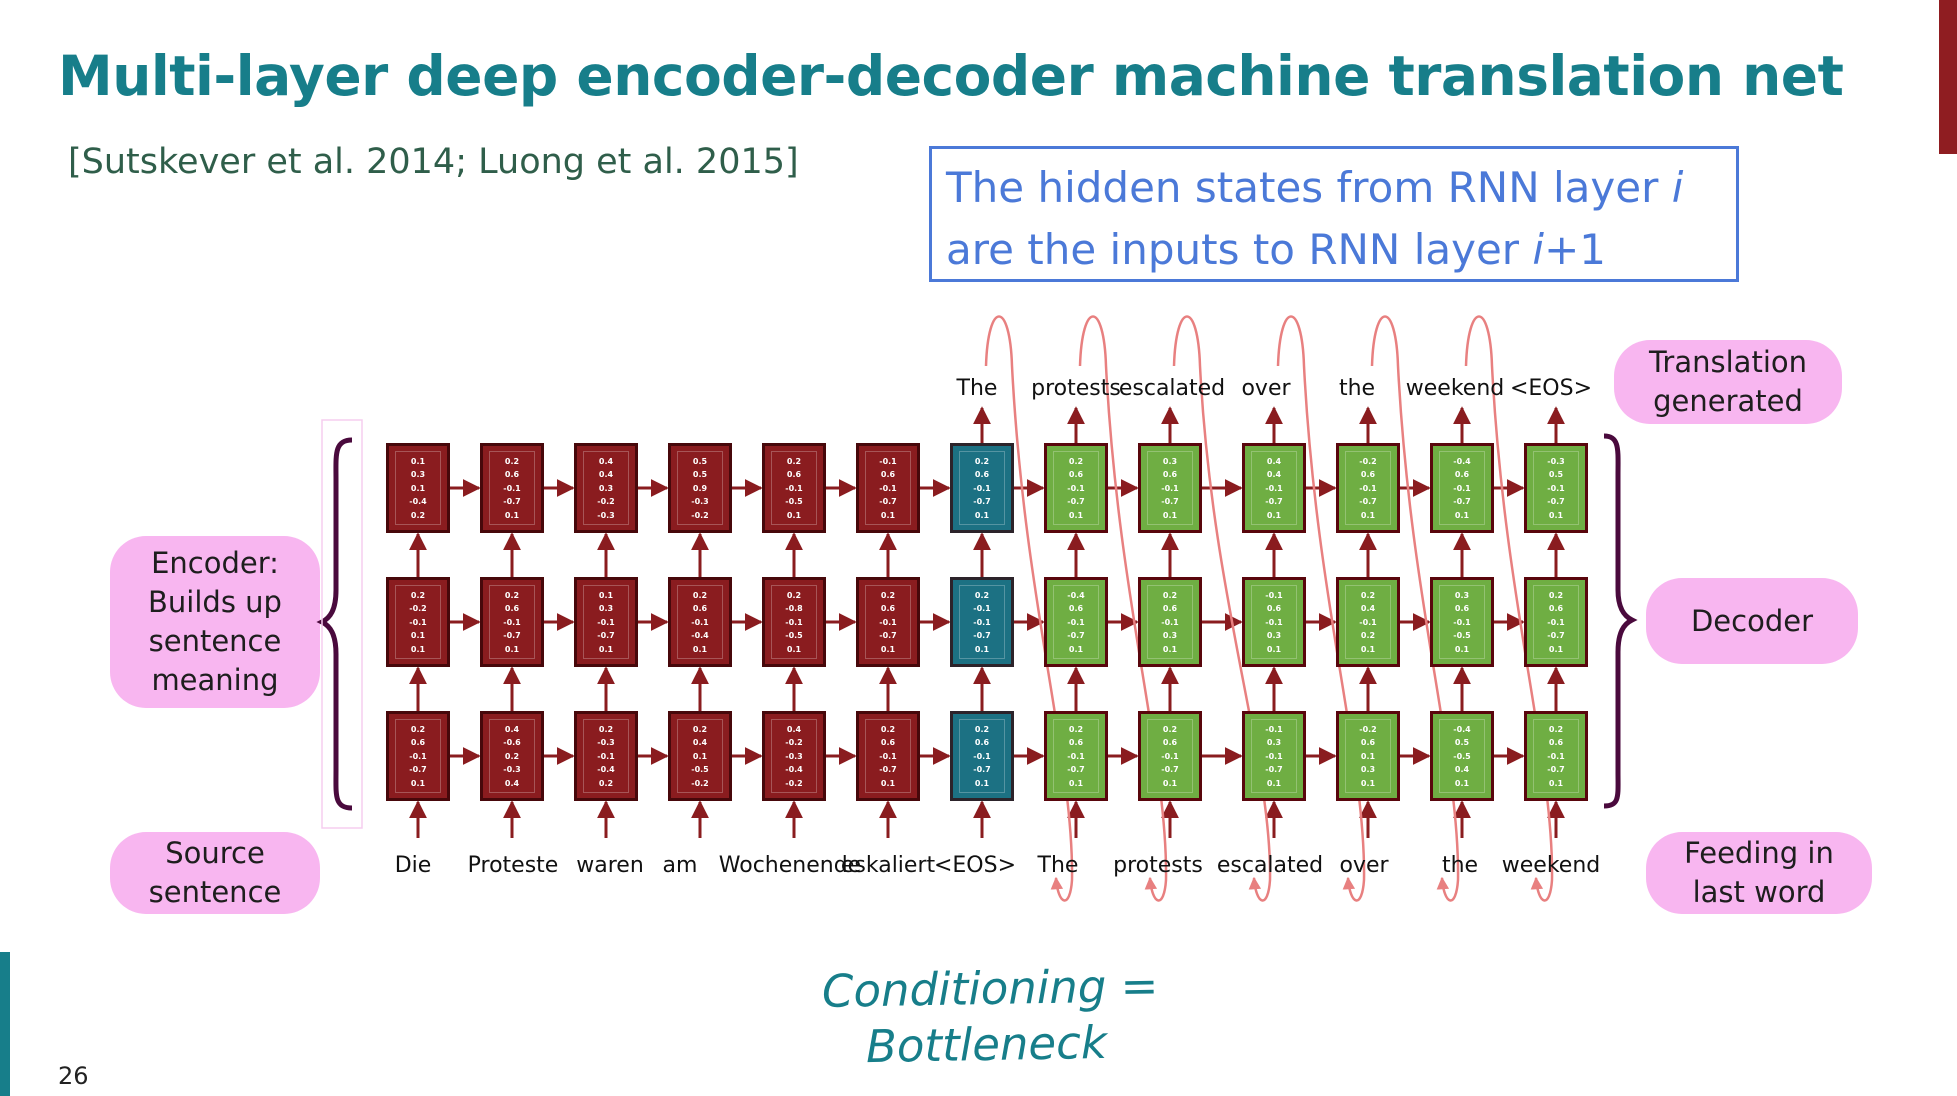 The height and width of the screenshot is (1096, 1957). Describe the element at coordinates (680, 865) in the screenshot. I see `source-word: am` at that location.